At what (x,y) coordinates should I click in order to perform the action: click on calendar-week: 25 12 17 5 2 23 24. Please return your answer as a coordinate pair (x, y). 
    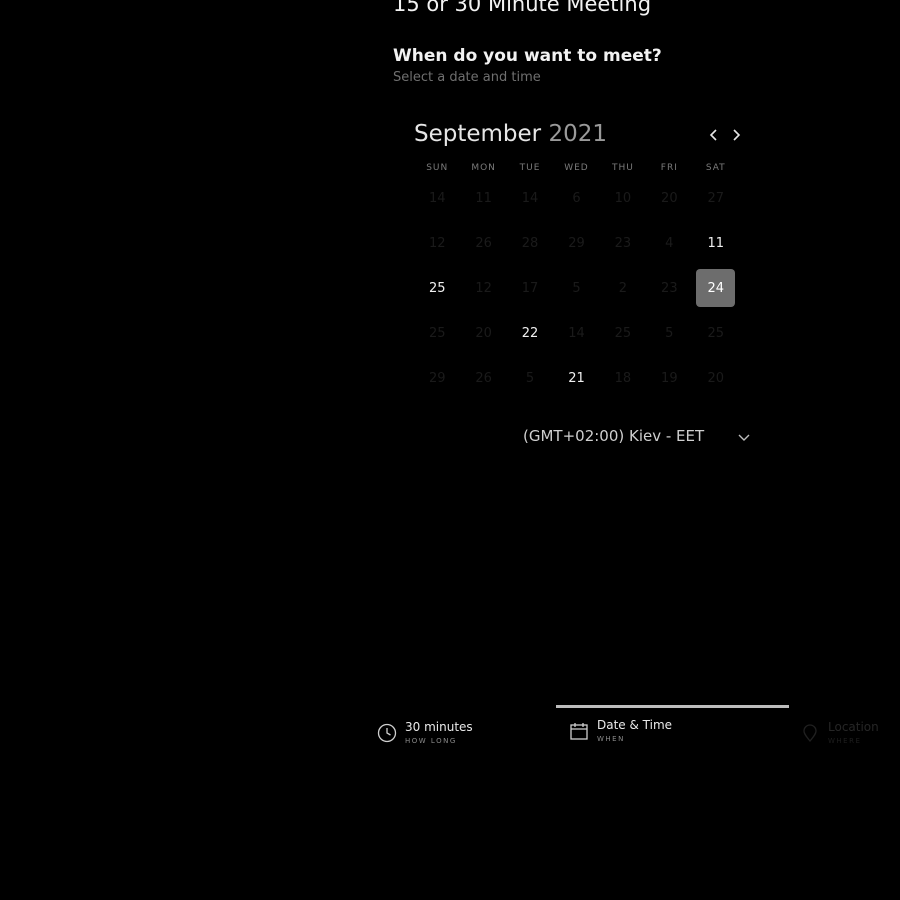
    Looking at the image, I should click on (576, 288).